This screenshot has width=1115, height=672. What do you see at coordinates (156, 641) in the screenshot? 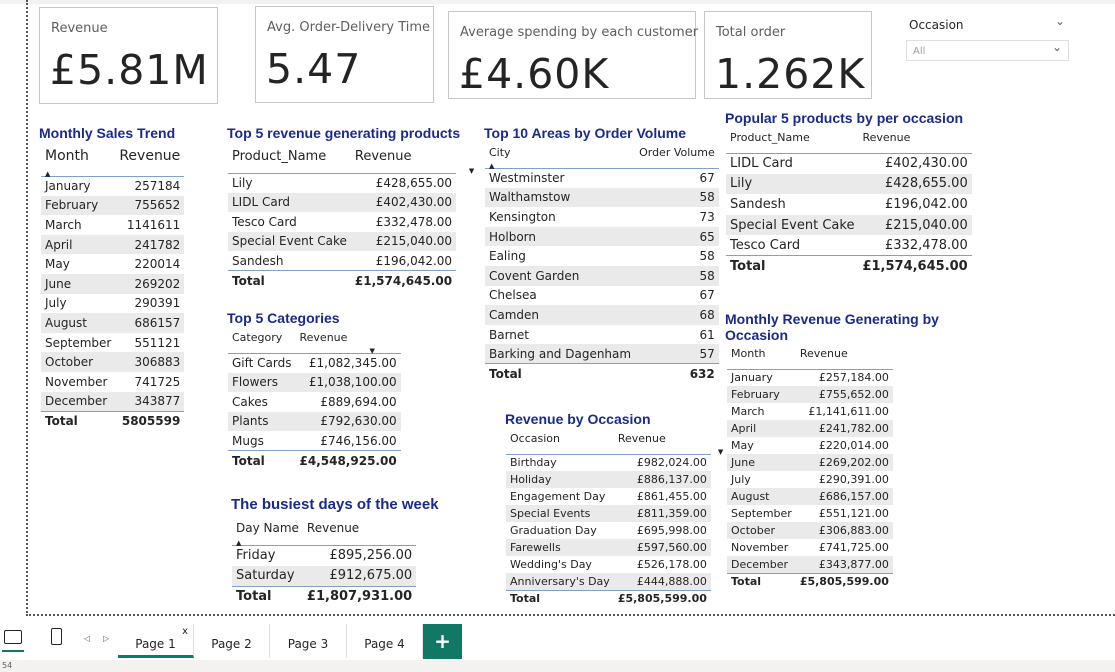
I see `tab-page-1: Page 1 x` at bounding box center [156, 641].